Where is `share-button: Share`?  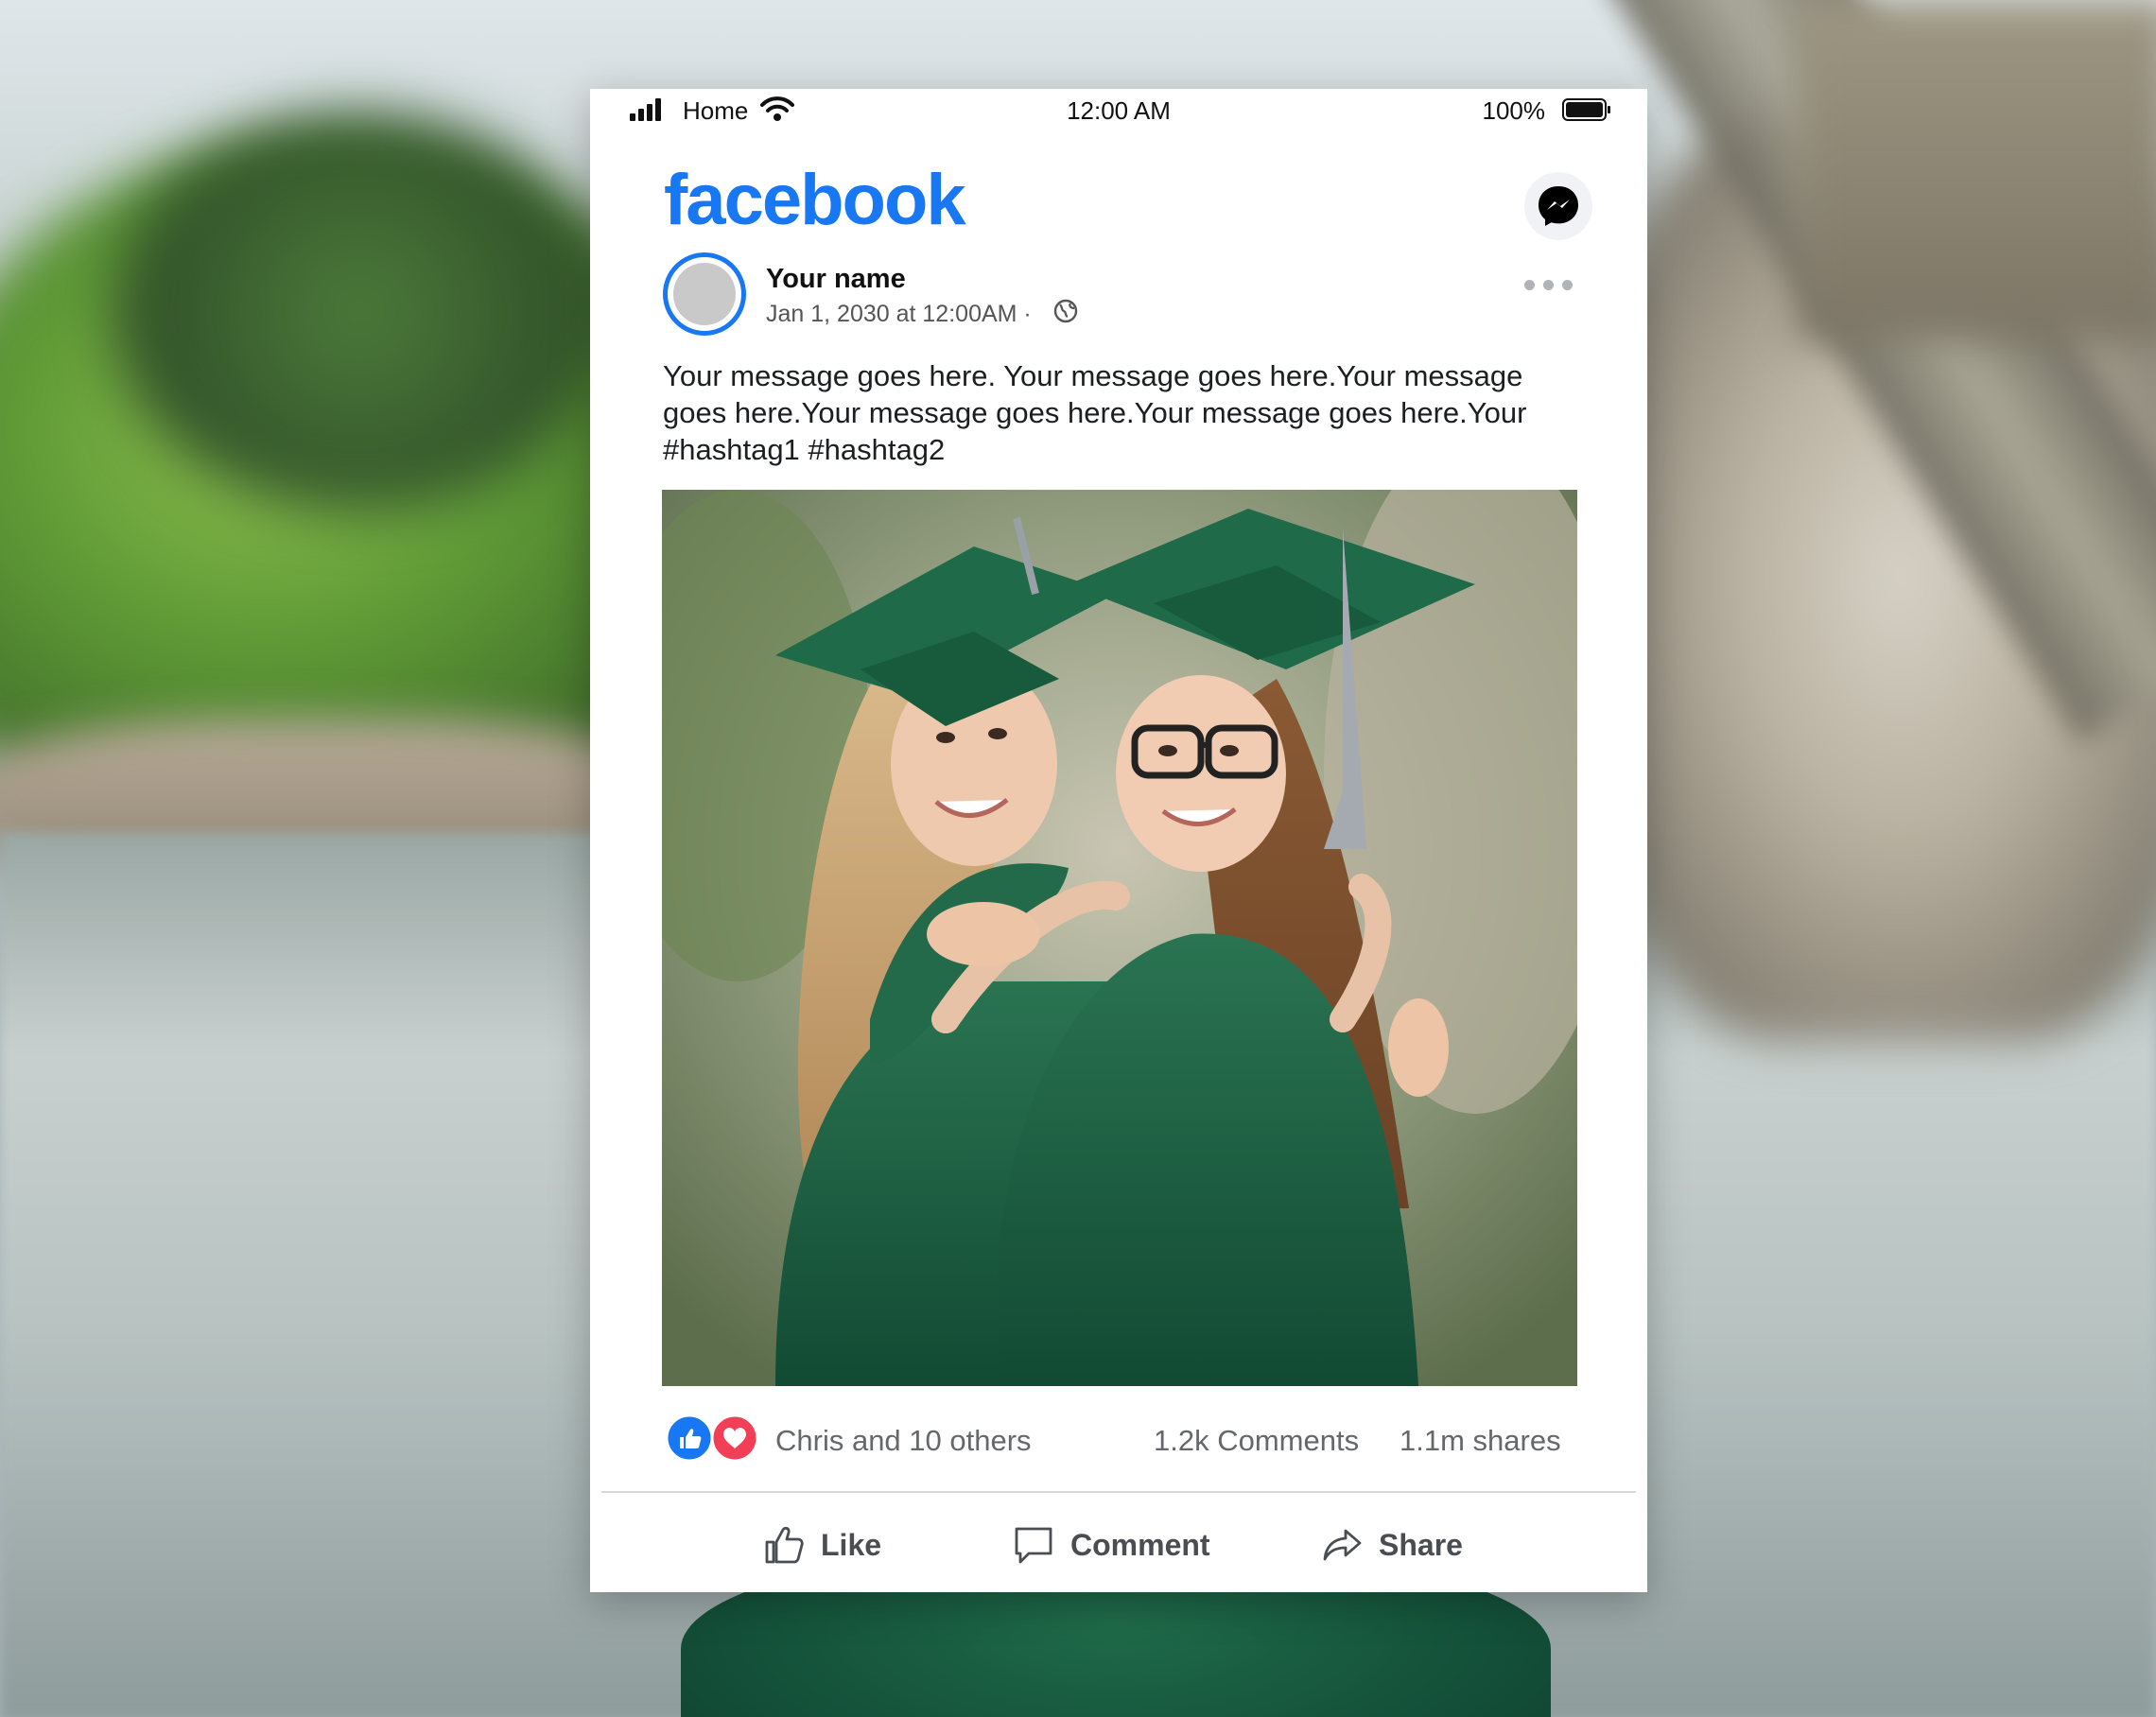
share-button: Share is located at coordinates (1392, 1545).